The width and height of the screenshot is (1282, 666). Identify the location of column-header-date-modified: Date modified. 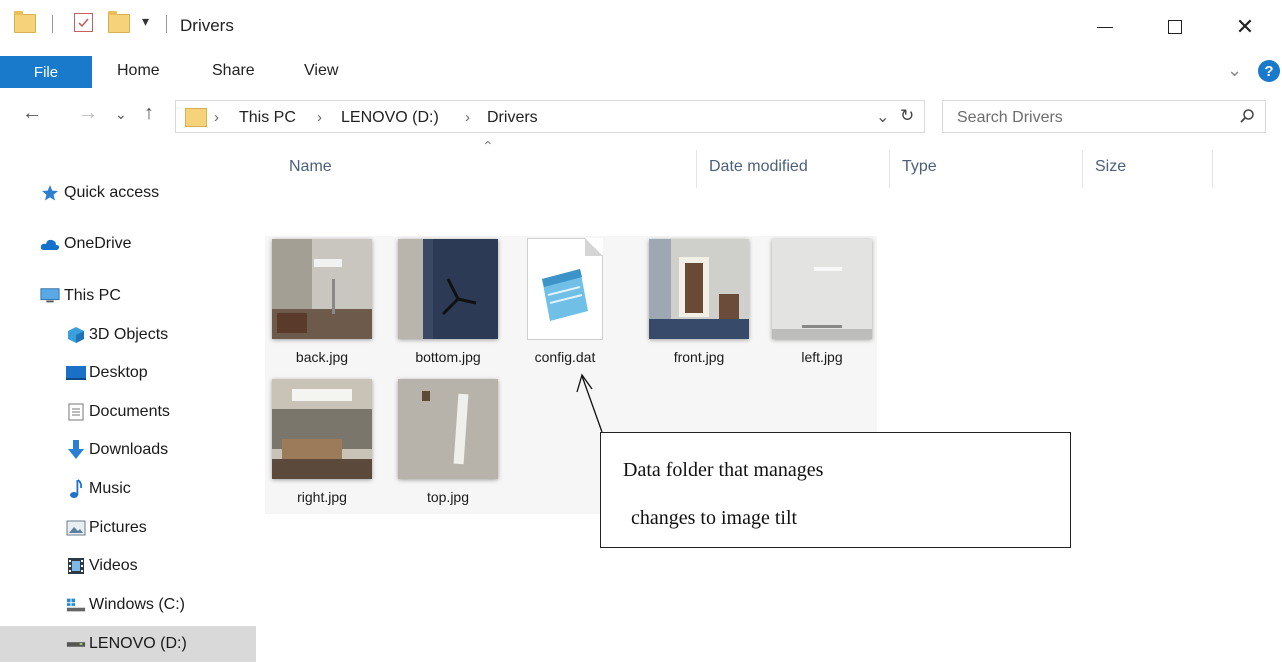
(758, 167).